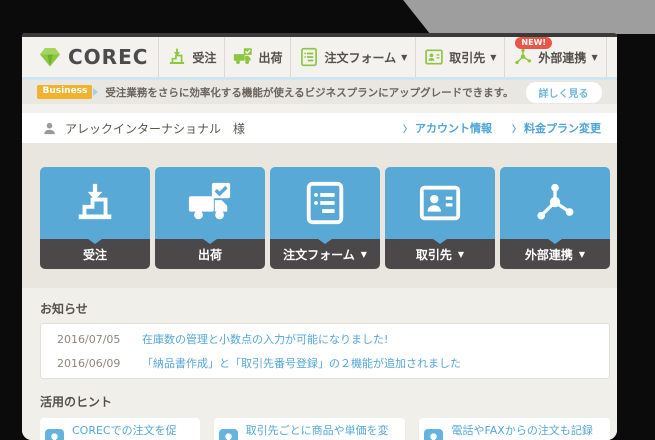 The width and height of the screenshot is (655, 440). I want to click on tile-external-integration-top, so click(555, 203).